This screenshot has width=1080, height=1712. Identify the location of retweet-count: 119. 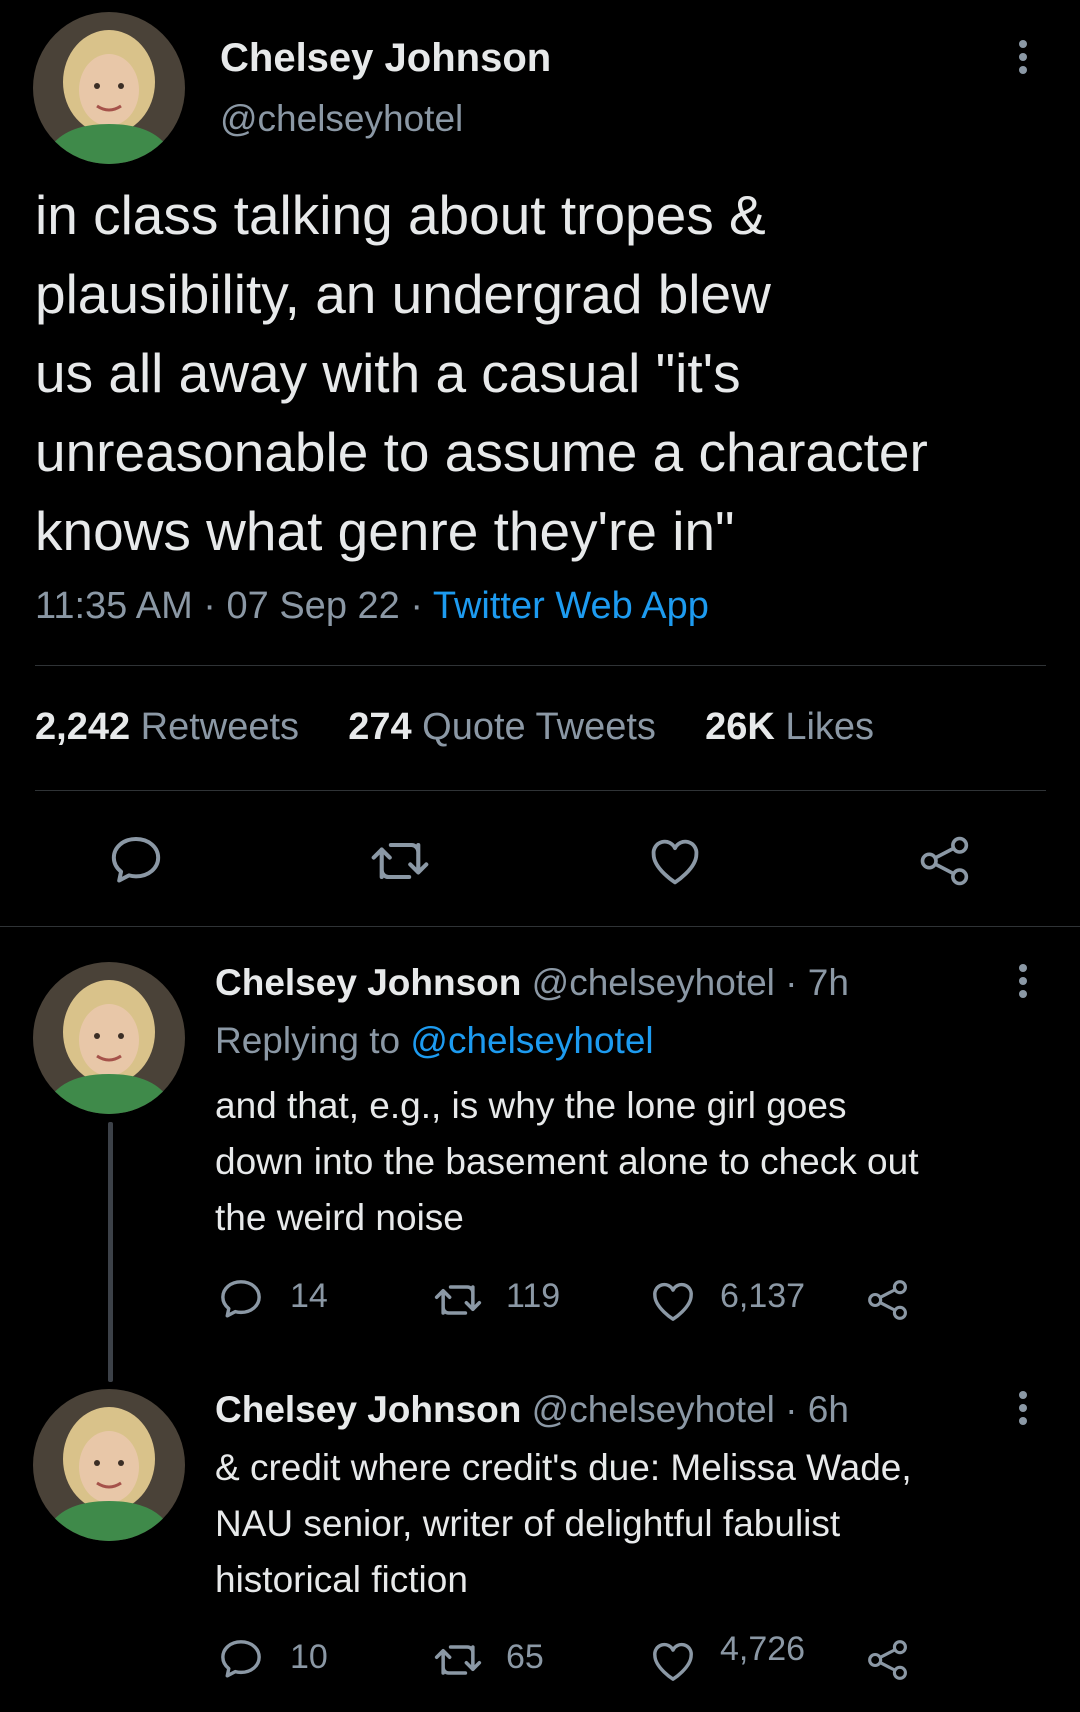
(533, 1296).